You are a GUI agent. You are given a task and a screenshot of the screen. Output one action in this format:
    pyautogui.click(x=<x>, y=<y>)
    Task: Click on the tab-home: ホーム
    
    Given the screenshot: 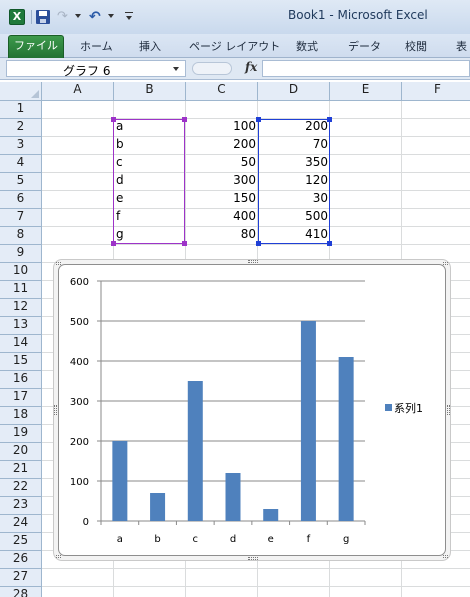 What is the action you would take?
    pyautogui.click(x=96, y=46)
    